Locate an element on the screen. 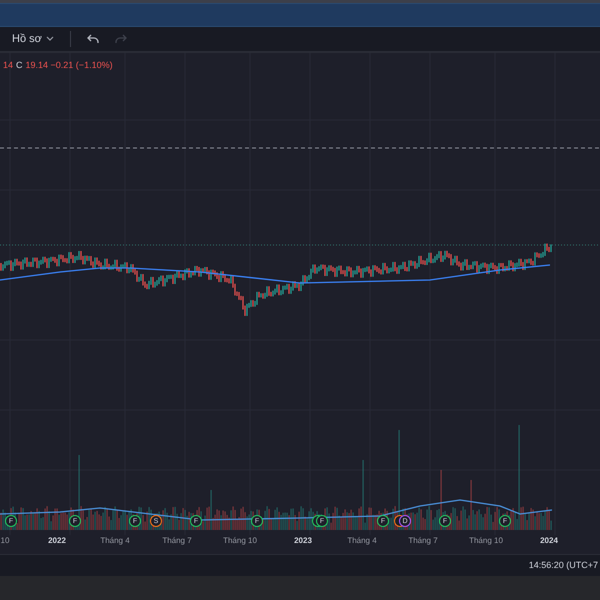 The height and width of the screenshot is (600, 600). axis-label: 10 is located at coordinates (5, 541).